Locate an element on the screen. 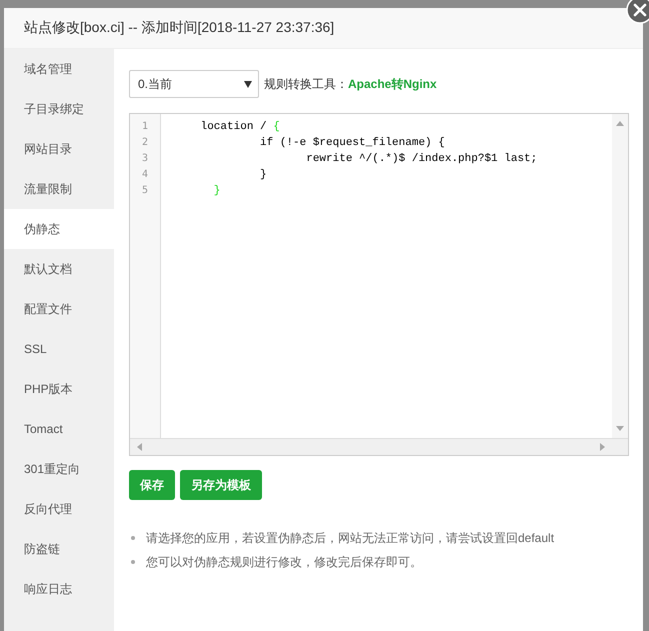 This screenshot has height=631, width=649. sidebar-item: 域名管理 is located at coordinates (59, 69).